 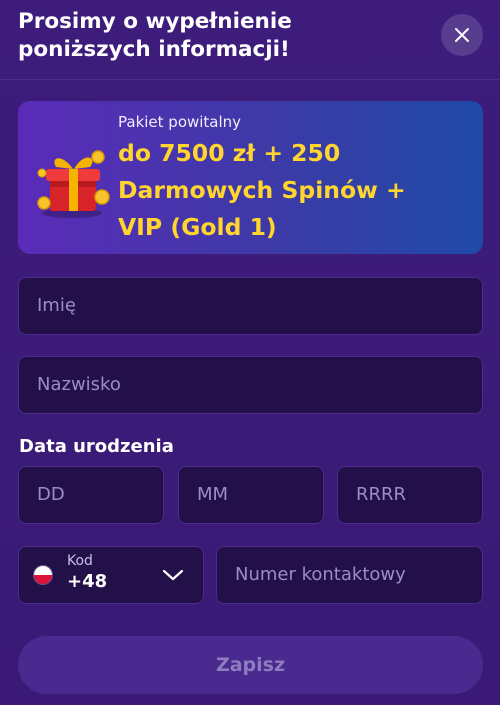 What do you see at coordinates (111, 575) in the screenshot?
I see `country-code-select: Kod +48` at bounding box center [111, 575].